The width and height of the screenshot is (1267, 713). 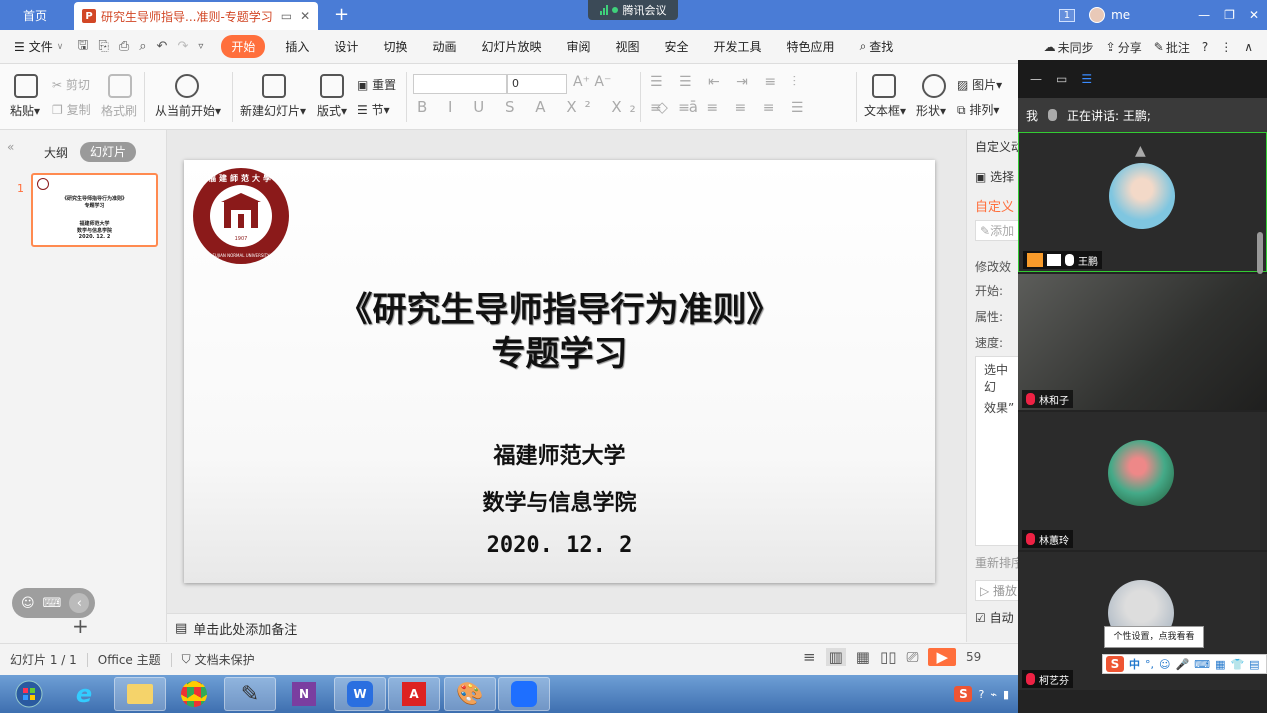 I want to click on tab-transitions: 切换, so click(x=395, y=46).